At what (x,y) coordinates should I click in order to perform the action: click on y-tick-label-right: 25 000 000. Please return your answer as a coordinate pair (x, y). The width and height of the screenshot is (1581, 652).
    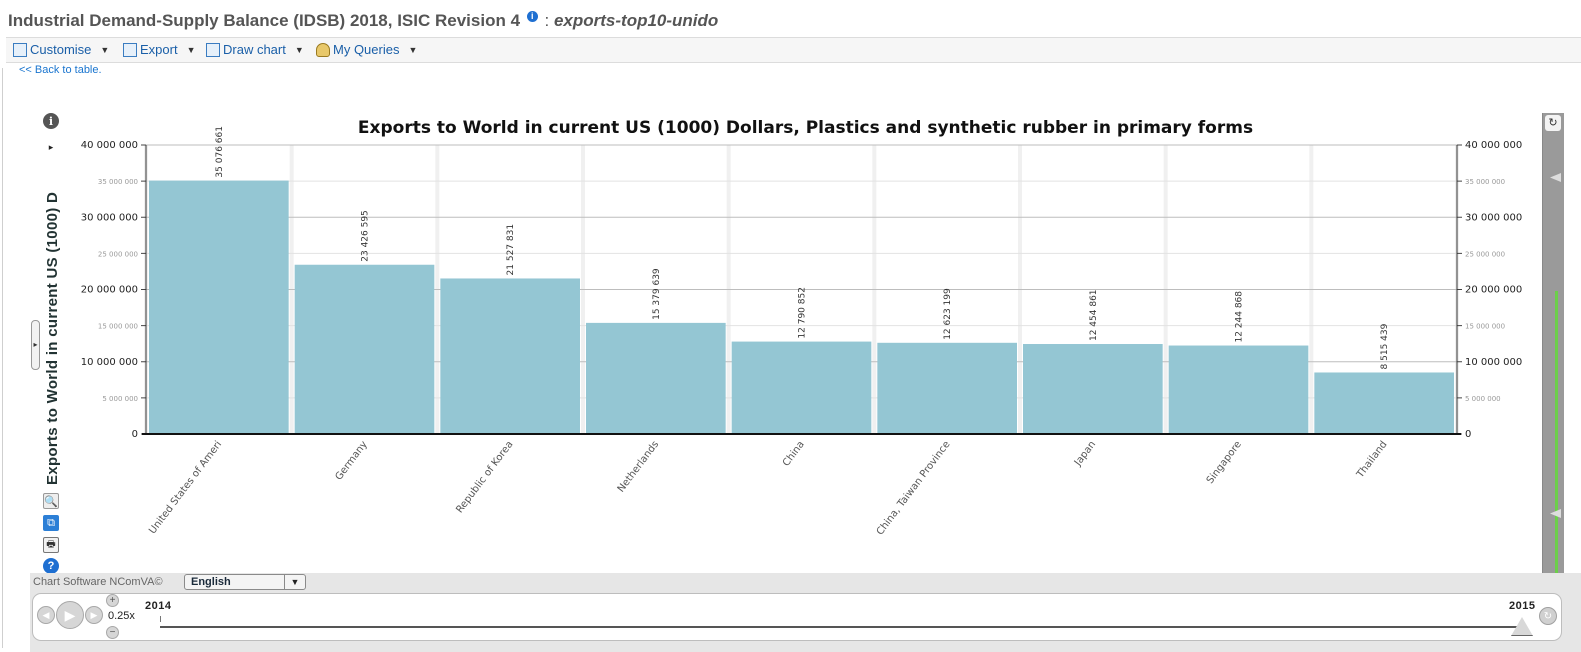
    Looking at the image, I should click on (1485, 254).